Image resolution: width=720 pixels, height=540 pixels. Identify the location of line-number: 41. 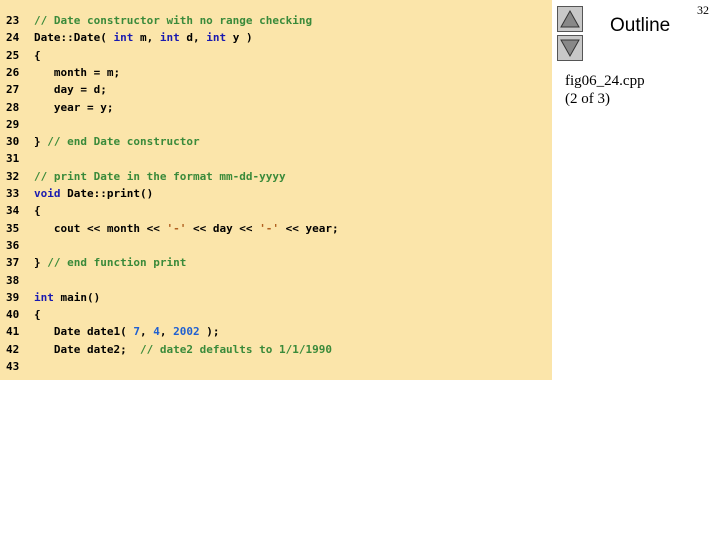
(13, 332).